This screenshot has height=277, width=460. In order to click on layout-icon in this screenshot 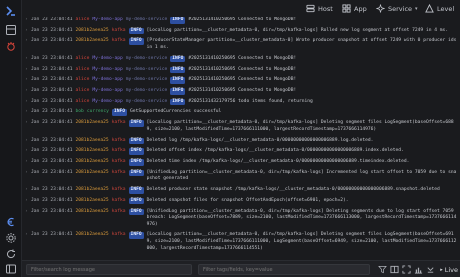, I will do `click(11, 30)`.